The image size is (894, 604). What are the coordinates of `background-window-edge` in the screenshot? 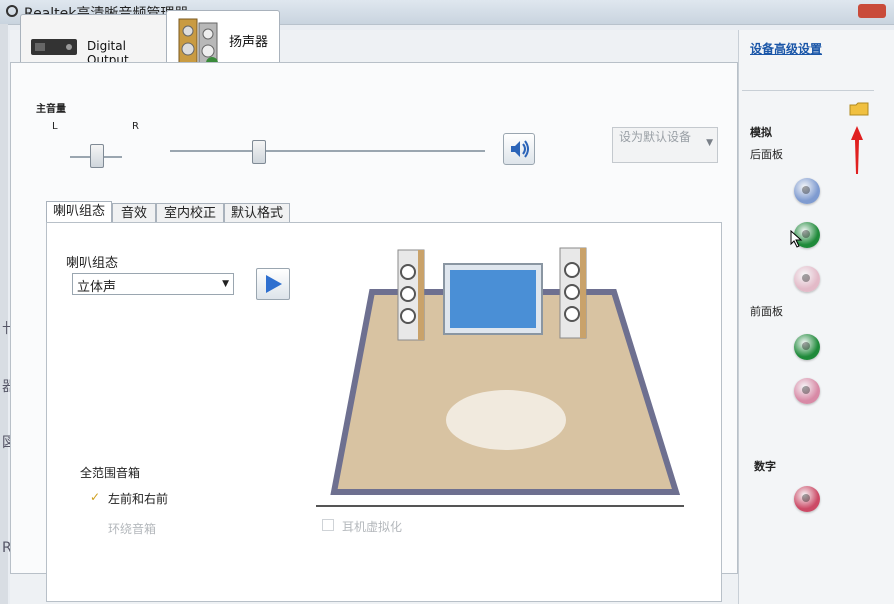 It's located at (4, 314).